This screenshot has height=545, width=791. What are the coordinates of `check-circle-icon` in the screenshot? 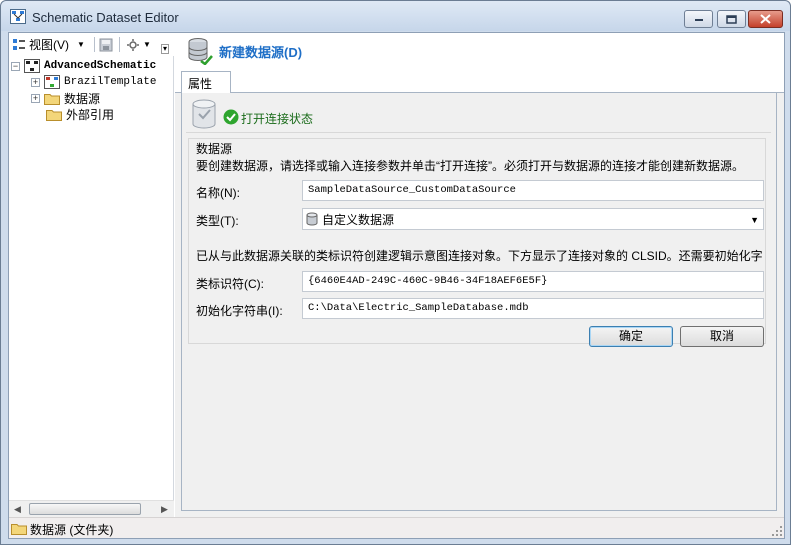 It's located at (231, 117).